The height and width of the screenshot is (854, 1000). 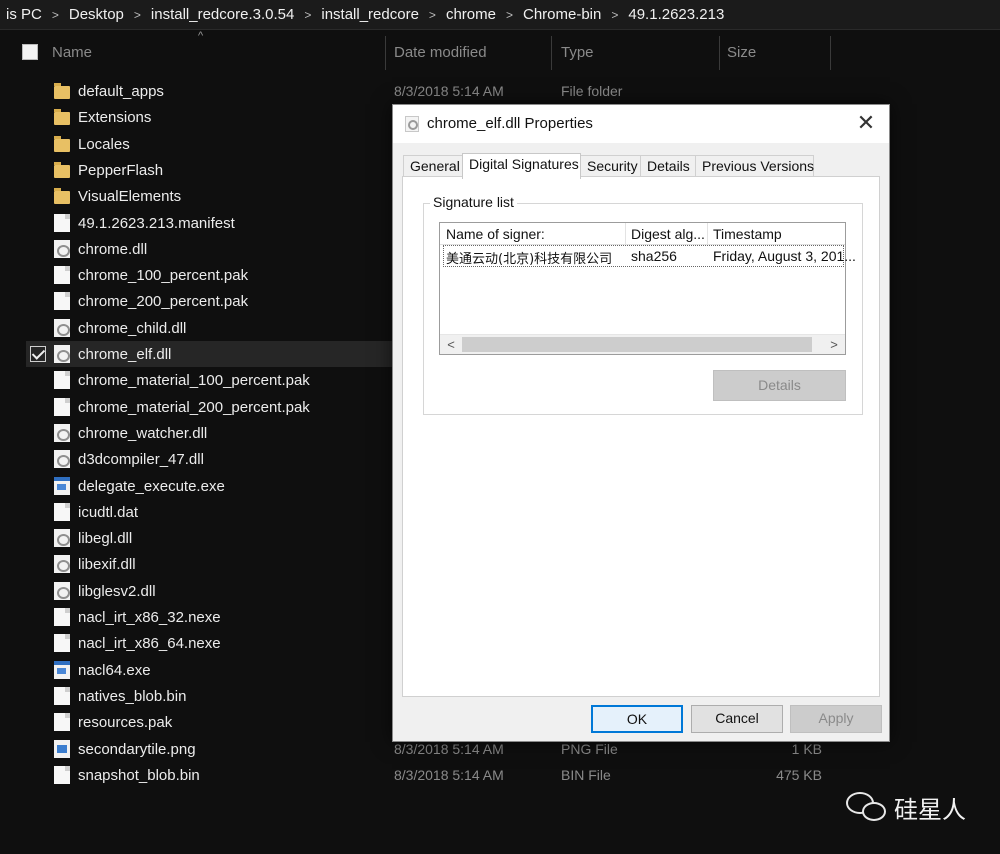 What do you see at coordinates (779, 385) in the screenshot?
I see `details-button: Details` at bounding box center [779, 385].